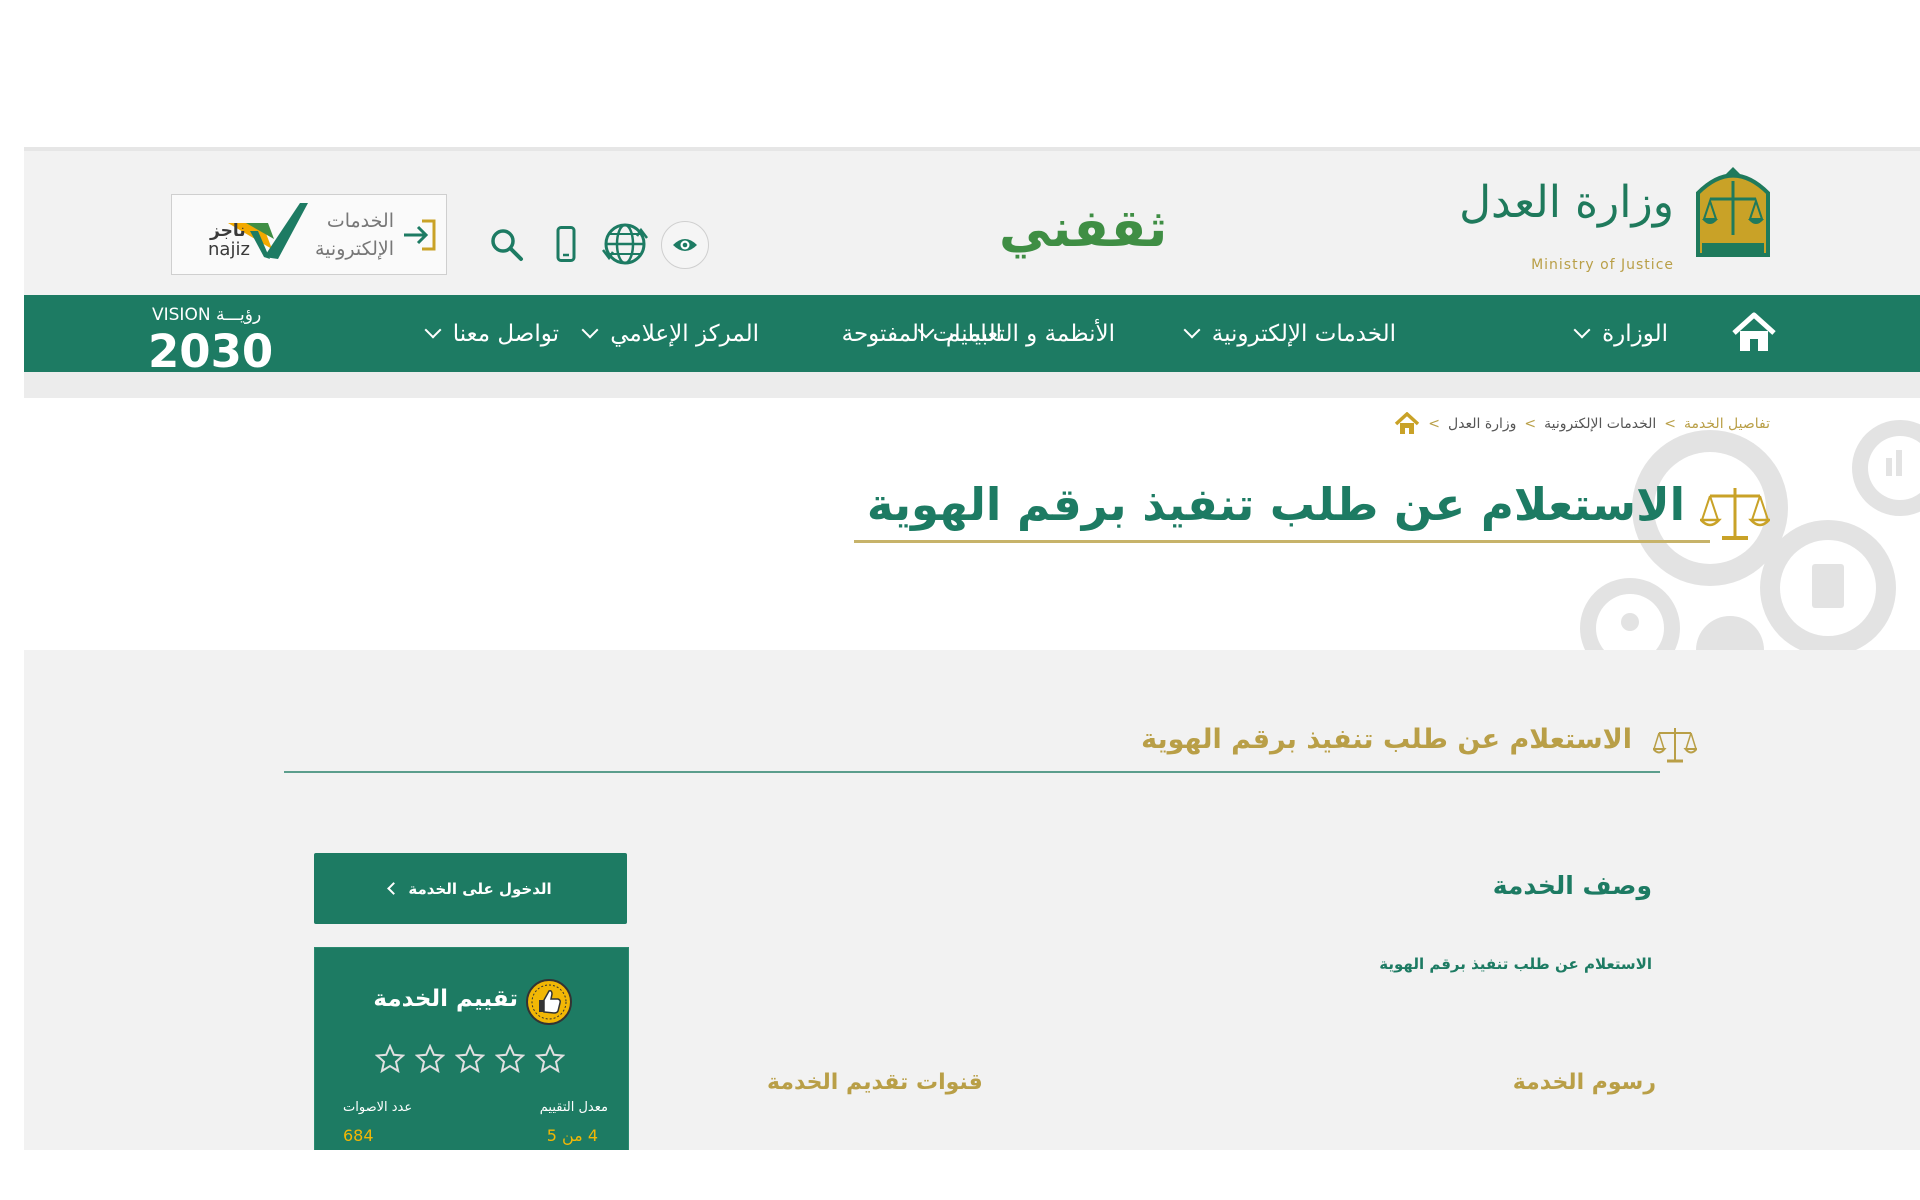  I want to click on avg-rating-label: معدل التقييم, so click(573, 1107).